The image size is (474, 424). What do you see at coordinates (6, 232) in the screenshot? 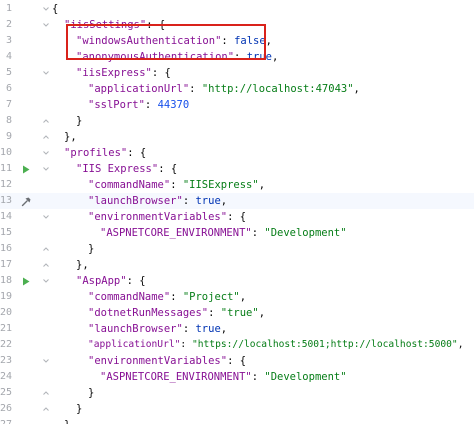
I see `line-number: 15` at bounding box center [6, 232].